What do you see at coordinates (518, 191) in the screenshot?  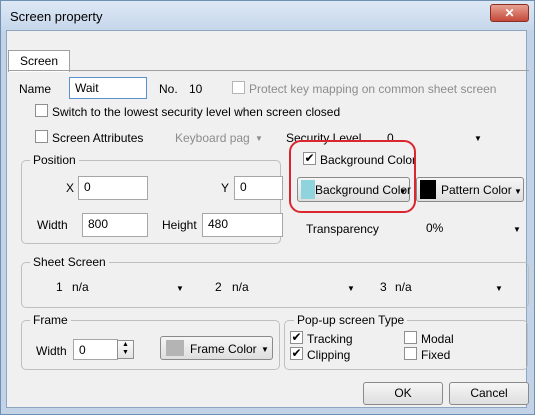 I see `pattern-color-dropdown-icon: ▼` at bounding box center [518, 191].